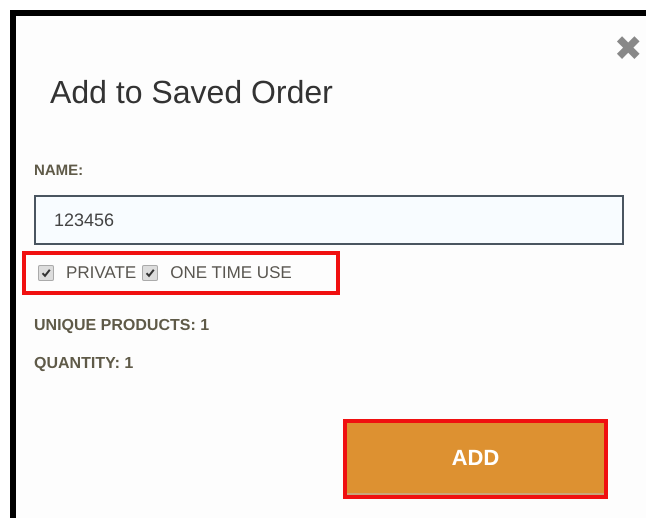  Describe the element at coordinates (231, 273) in the screenshot. I see `checkbox-label: ONE TIME USE` at that location.